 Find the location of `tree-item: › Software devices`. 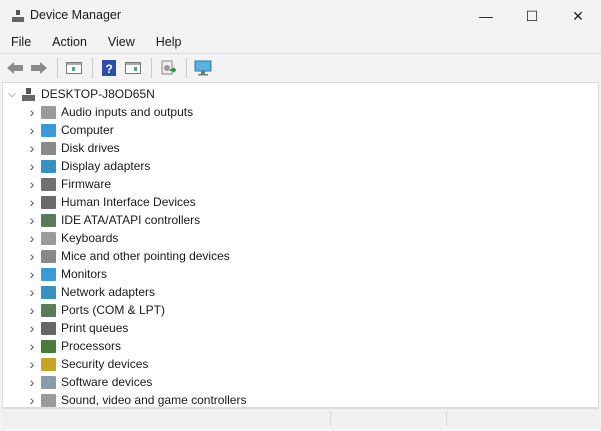

tree-item: › Software devices is located at coordinates (90, 382).